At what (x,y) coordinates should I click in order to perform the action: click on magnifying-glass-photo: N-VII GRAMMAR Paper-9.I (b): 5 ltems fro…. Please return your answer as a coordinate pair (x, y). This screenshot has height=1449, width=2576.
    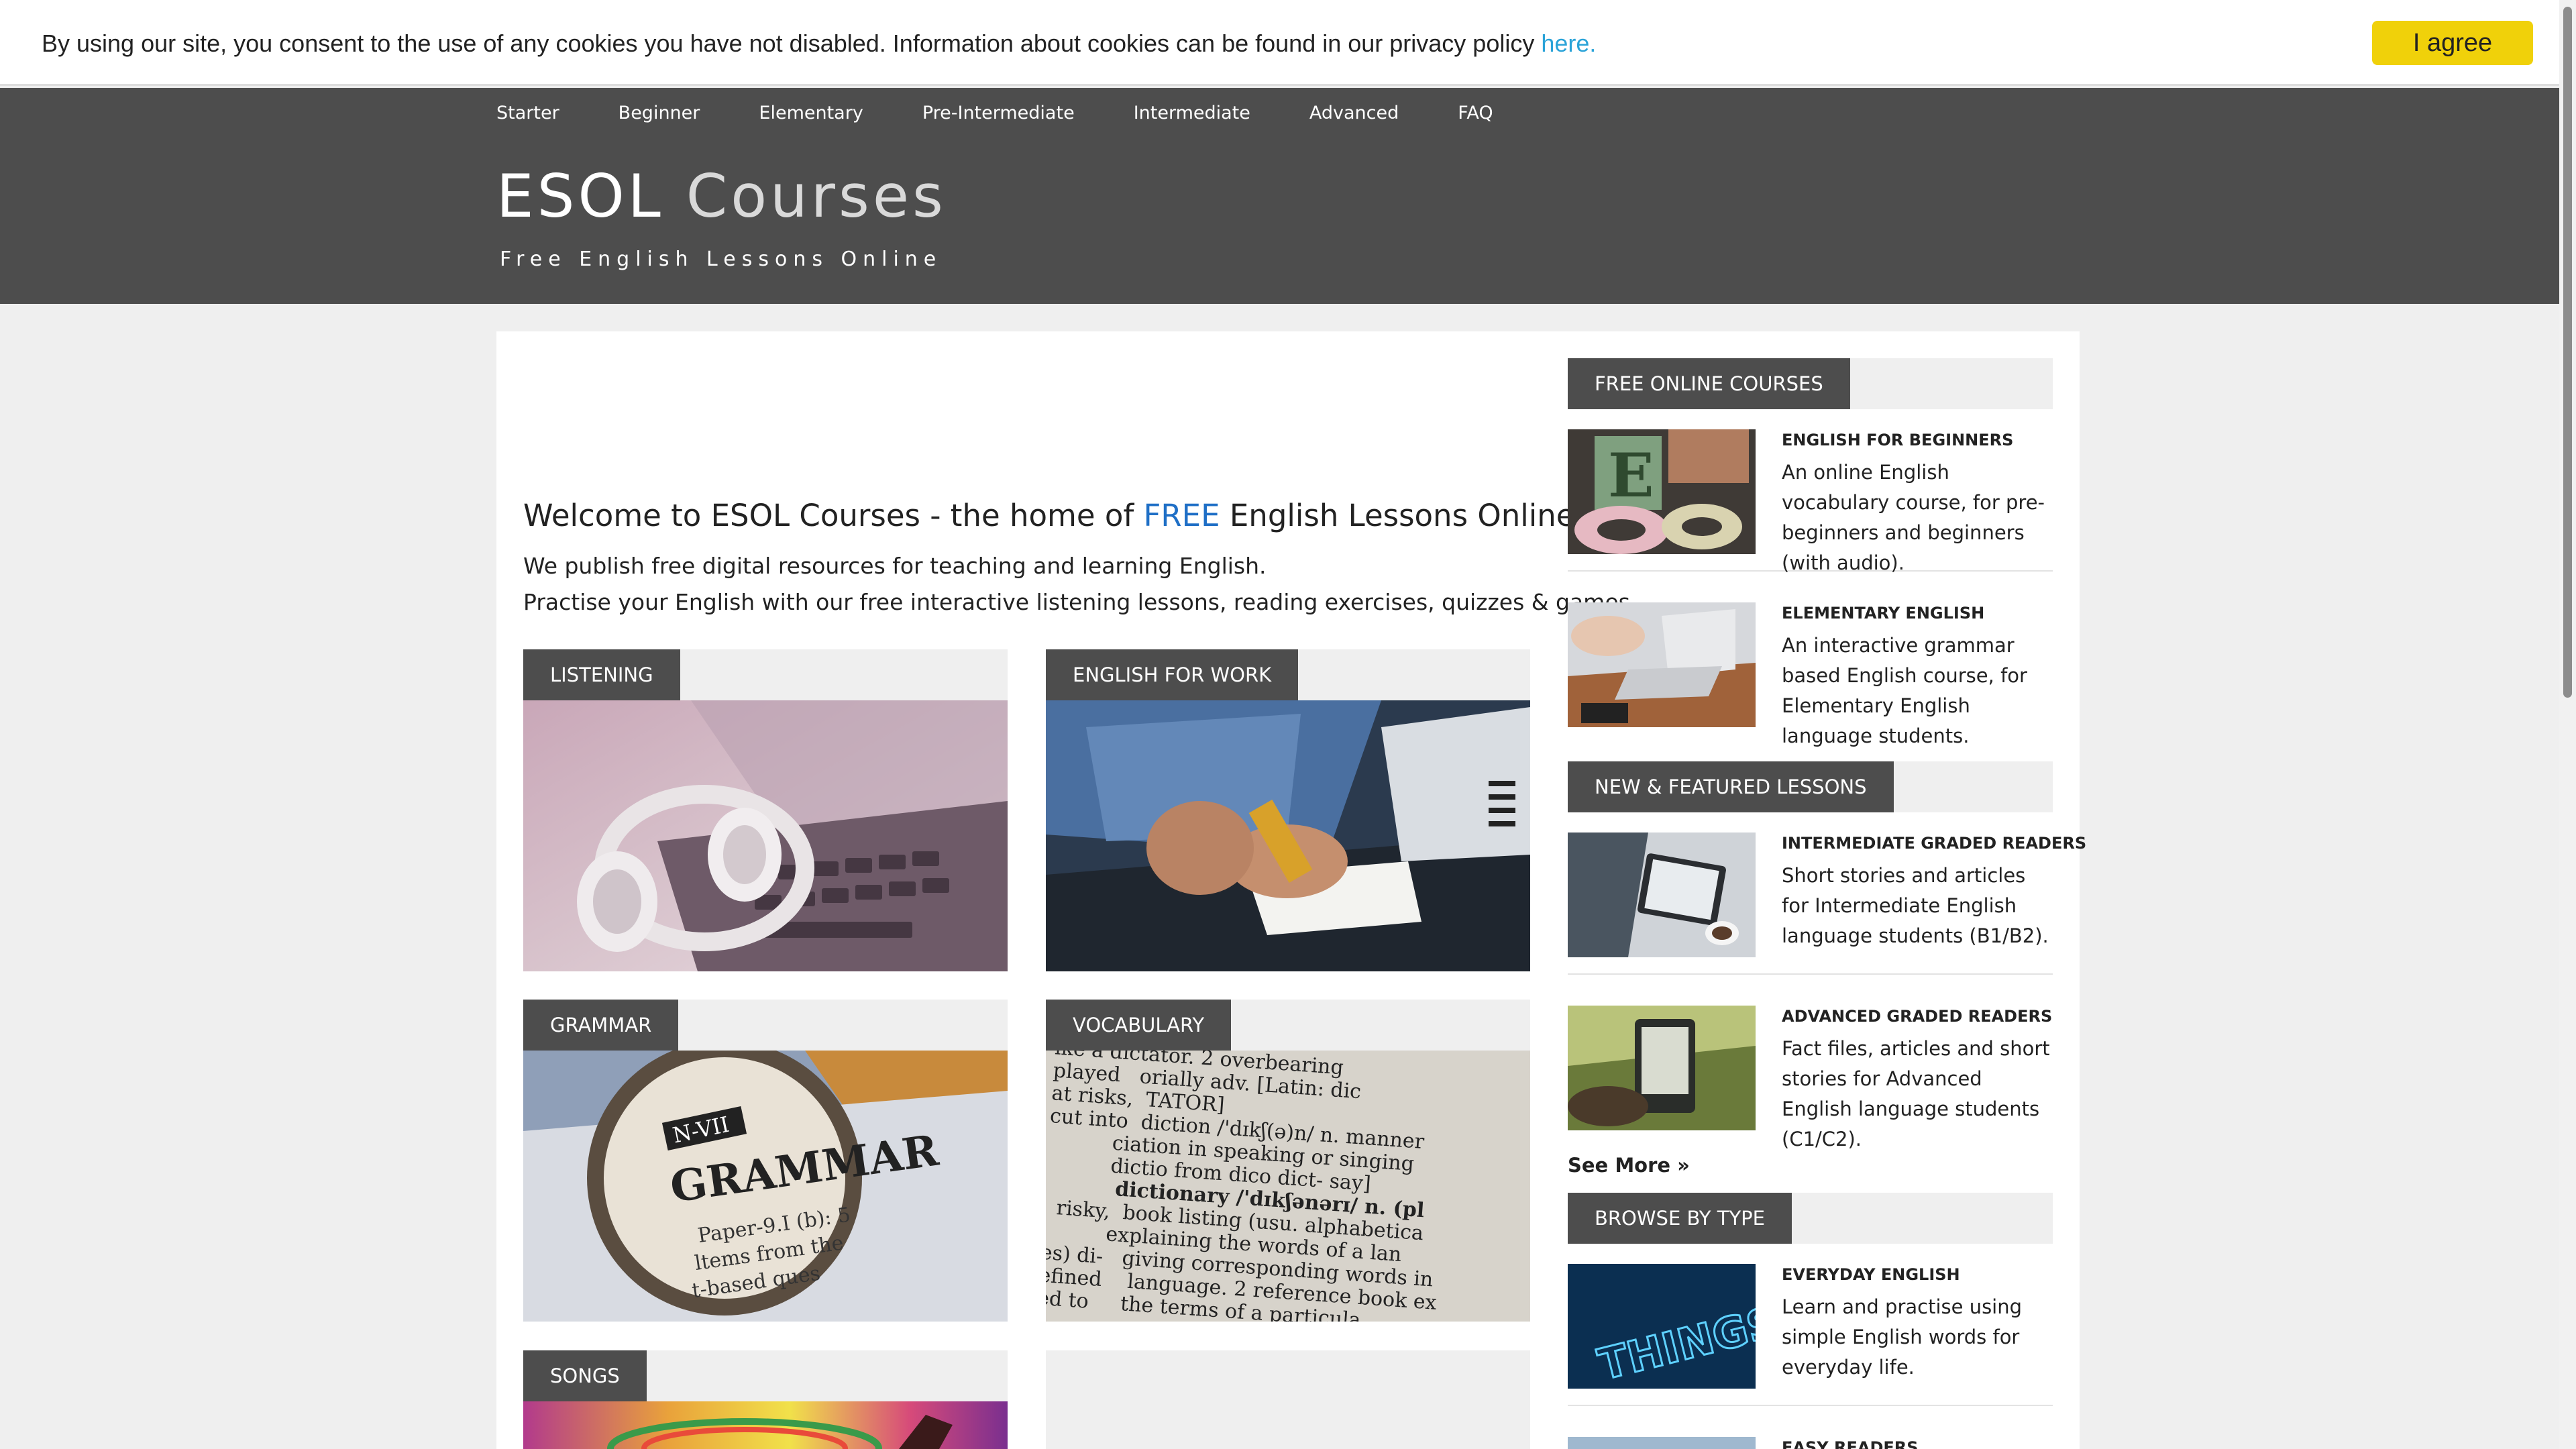
    Looking at the image, I should click on (765, 1186).